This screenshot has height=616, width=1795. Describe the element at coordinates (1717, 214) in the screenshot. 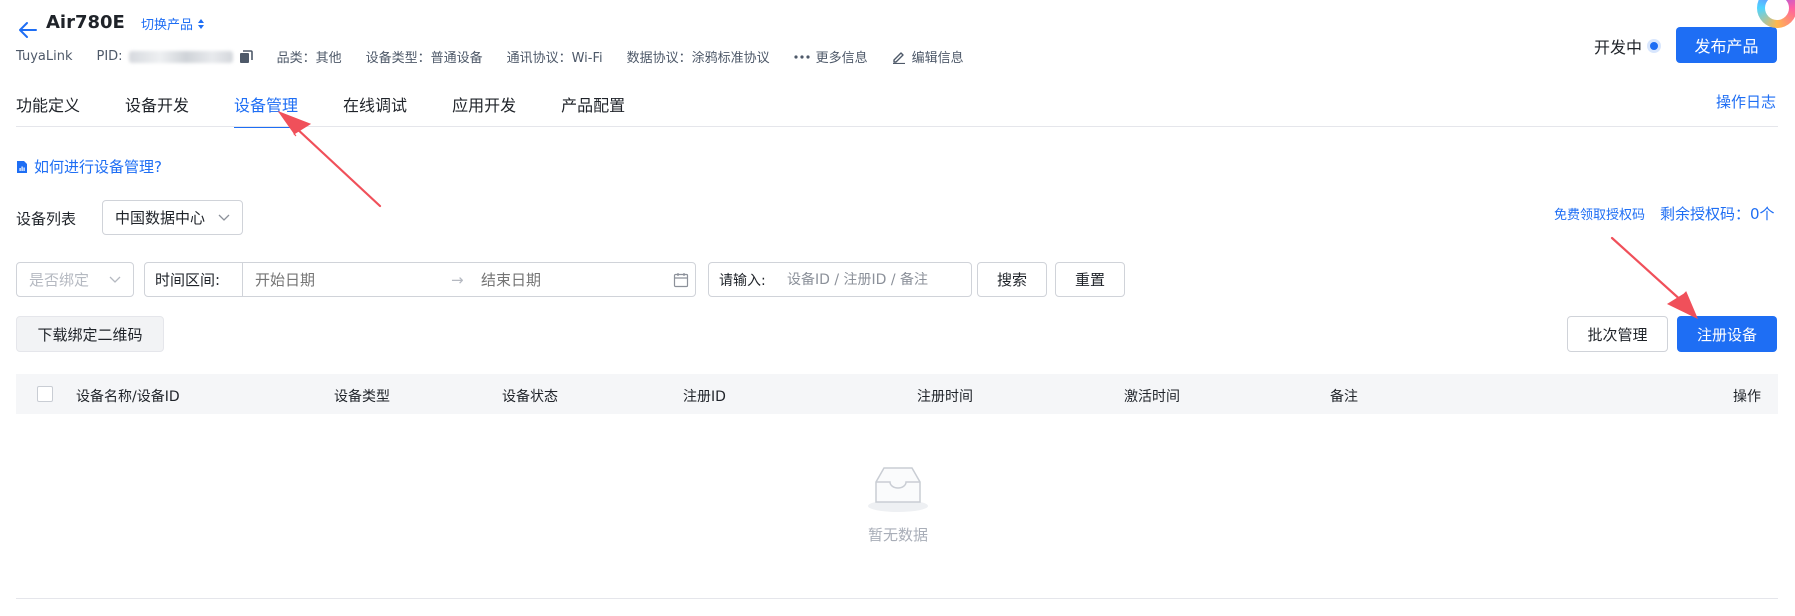

I see `remaining-auth-codes: 剩余授权码：0个` at that location.